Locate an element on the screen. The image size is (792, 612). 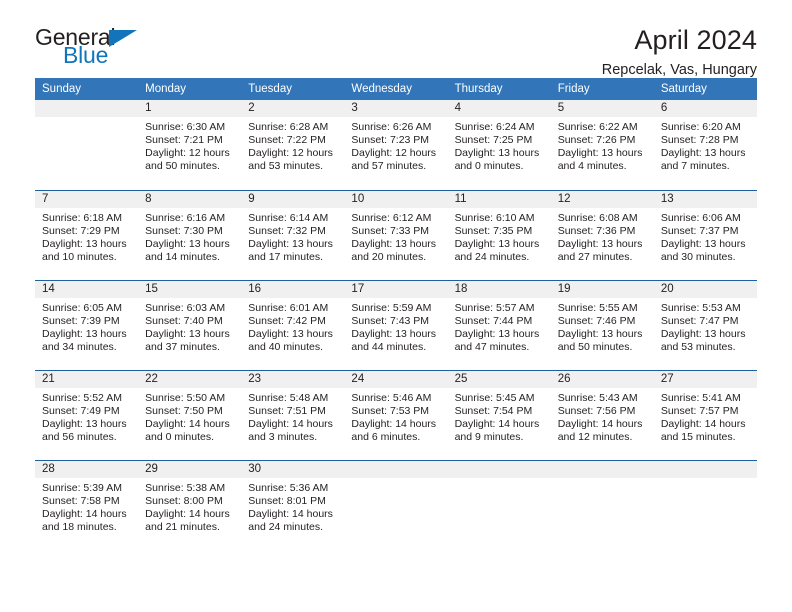
day-details is located at coordinates (602, 480).